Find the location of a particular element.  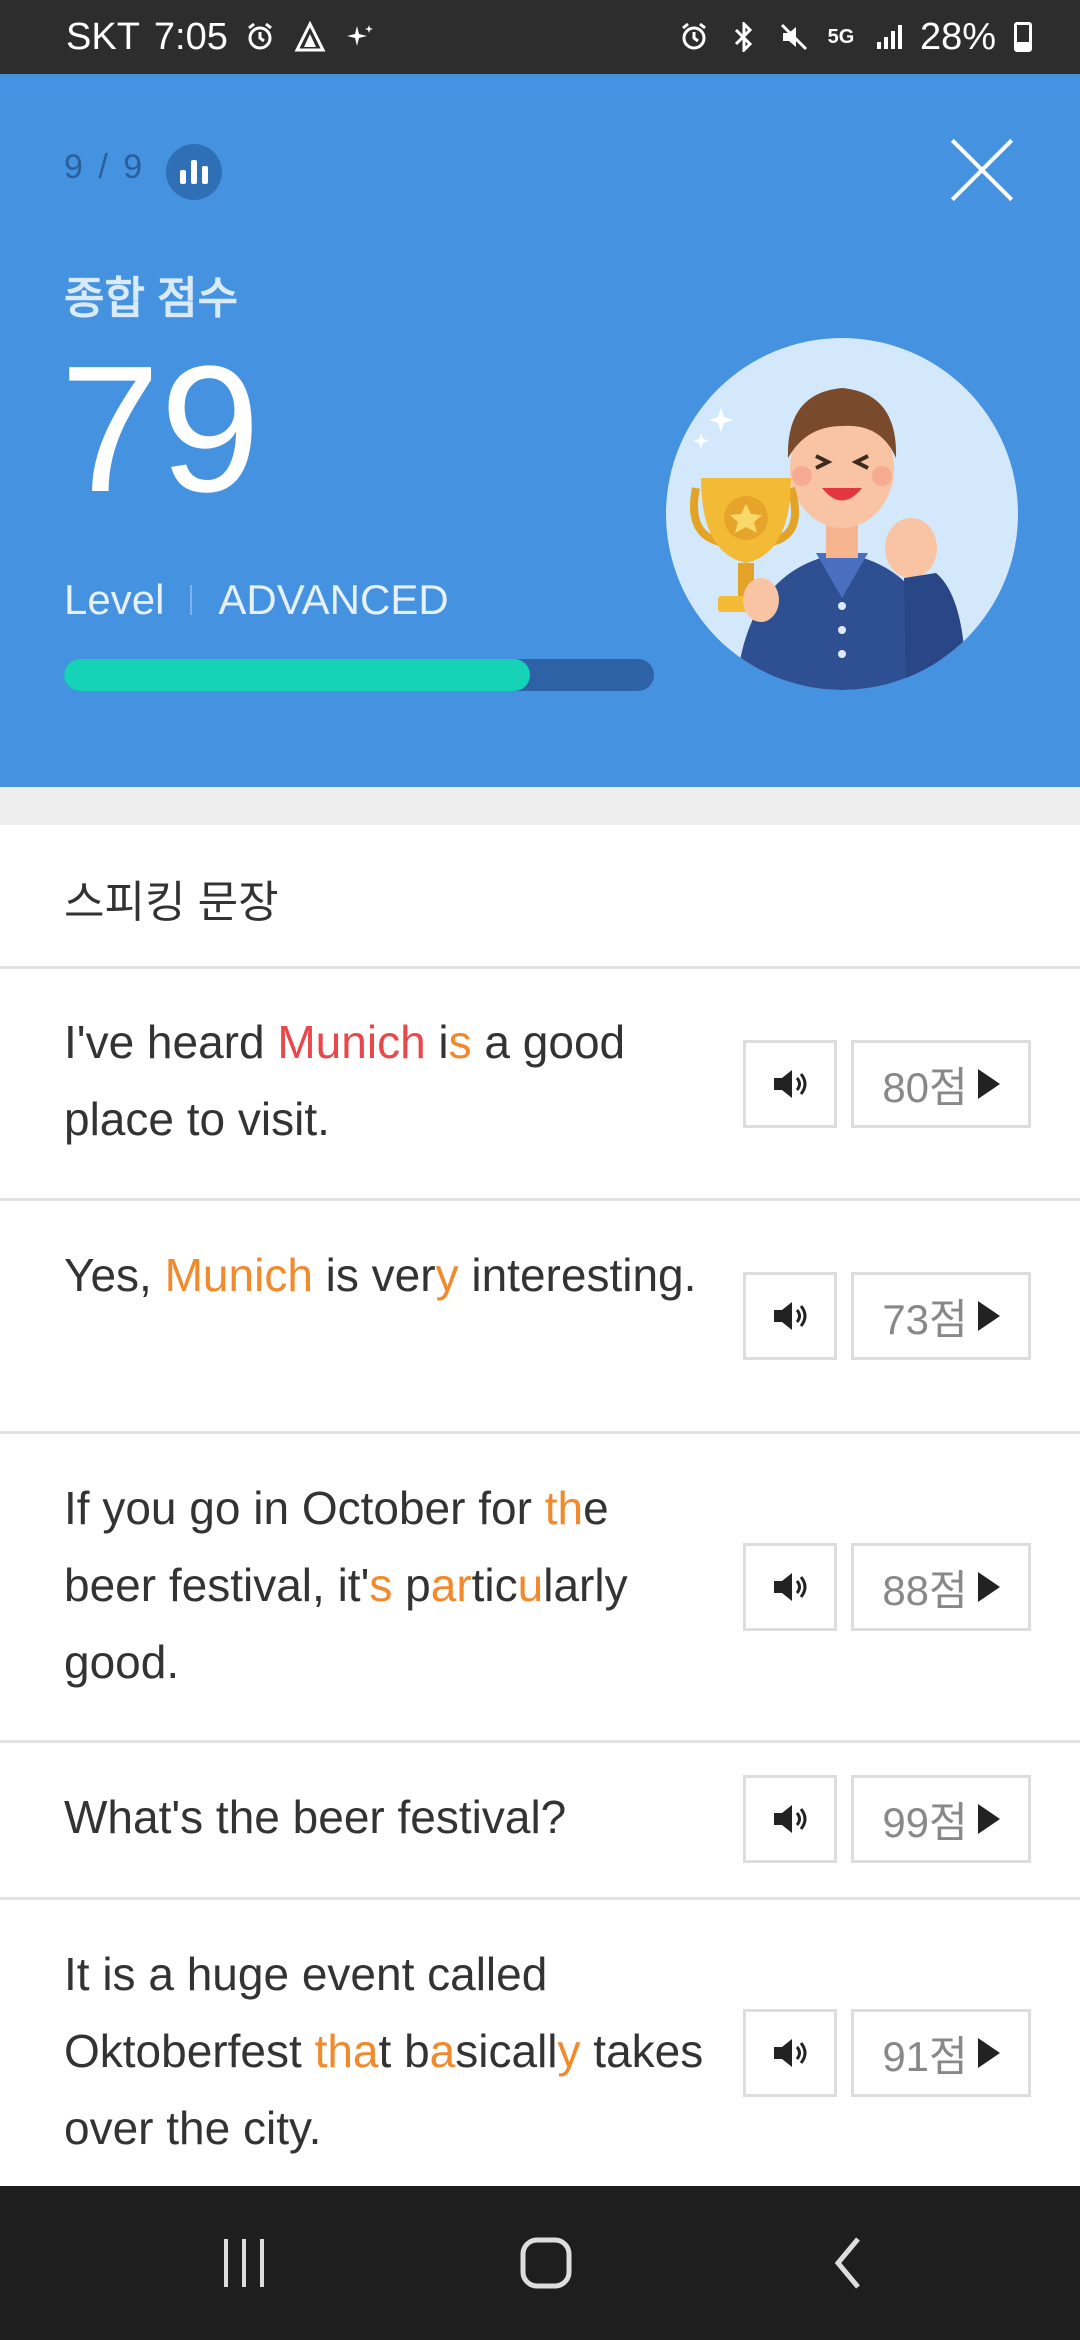

sentence-score: 91점 is located at coordinates (925, 2056).